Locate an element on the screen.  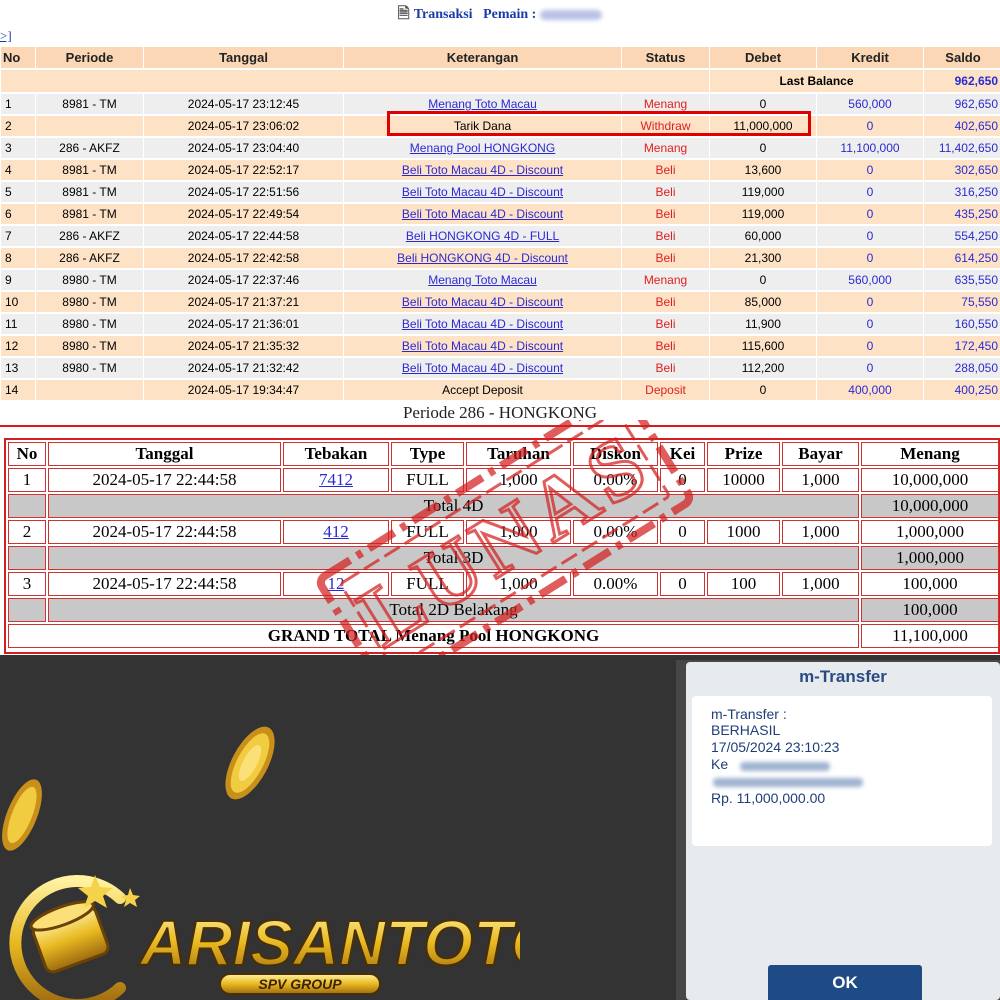
periode-col-header: Menang is located at coordinates (930, 454).